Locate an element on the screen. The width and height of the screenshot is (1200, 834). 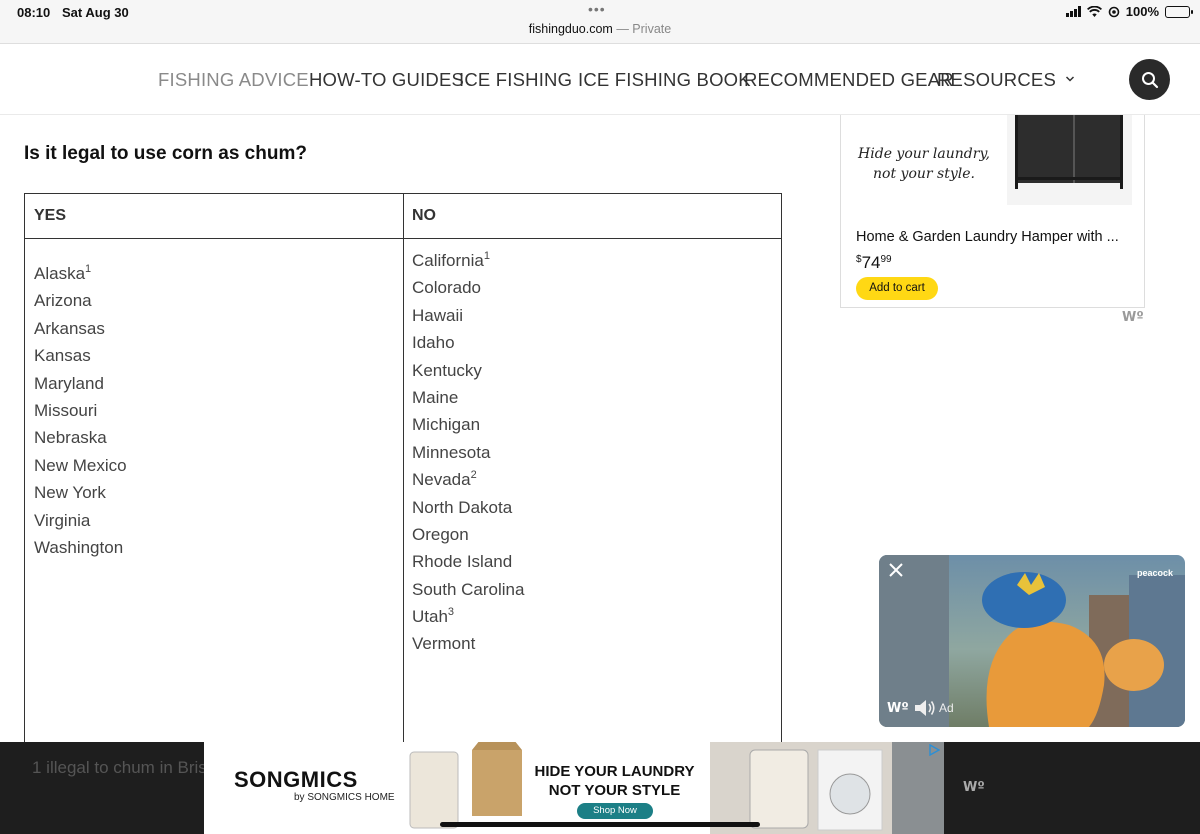
yes-state-item: Kansas is located at coordinates (80, 355).